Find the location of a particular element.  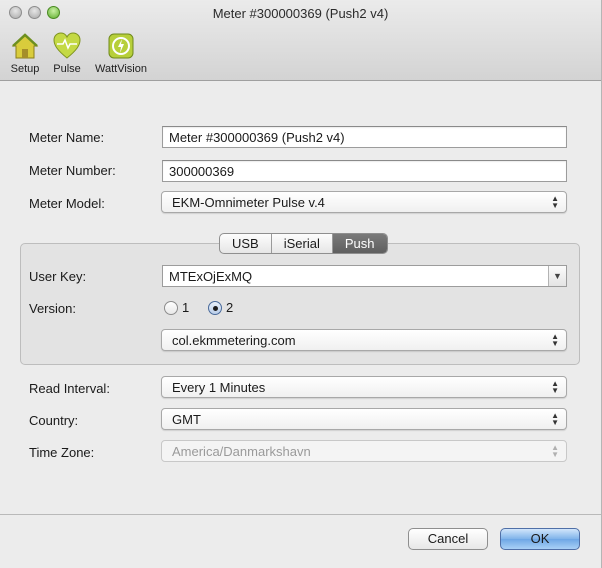

country-label: Country: is located at coordinates (54, 420).